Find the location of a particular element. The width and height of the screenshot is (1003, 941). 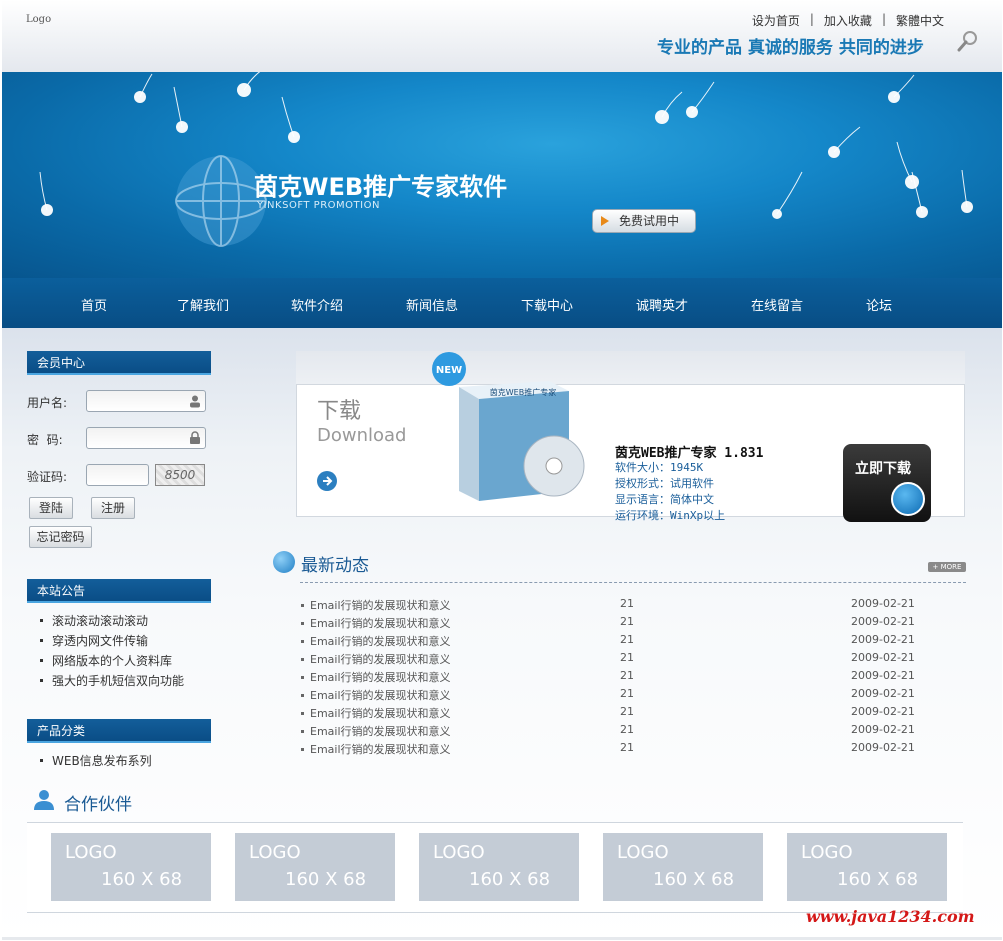

product-license: 授权形式：试用软件 is located at coordinates (664, 483).